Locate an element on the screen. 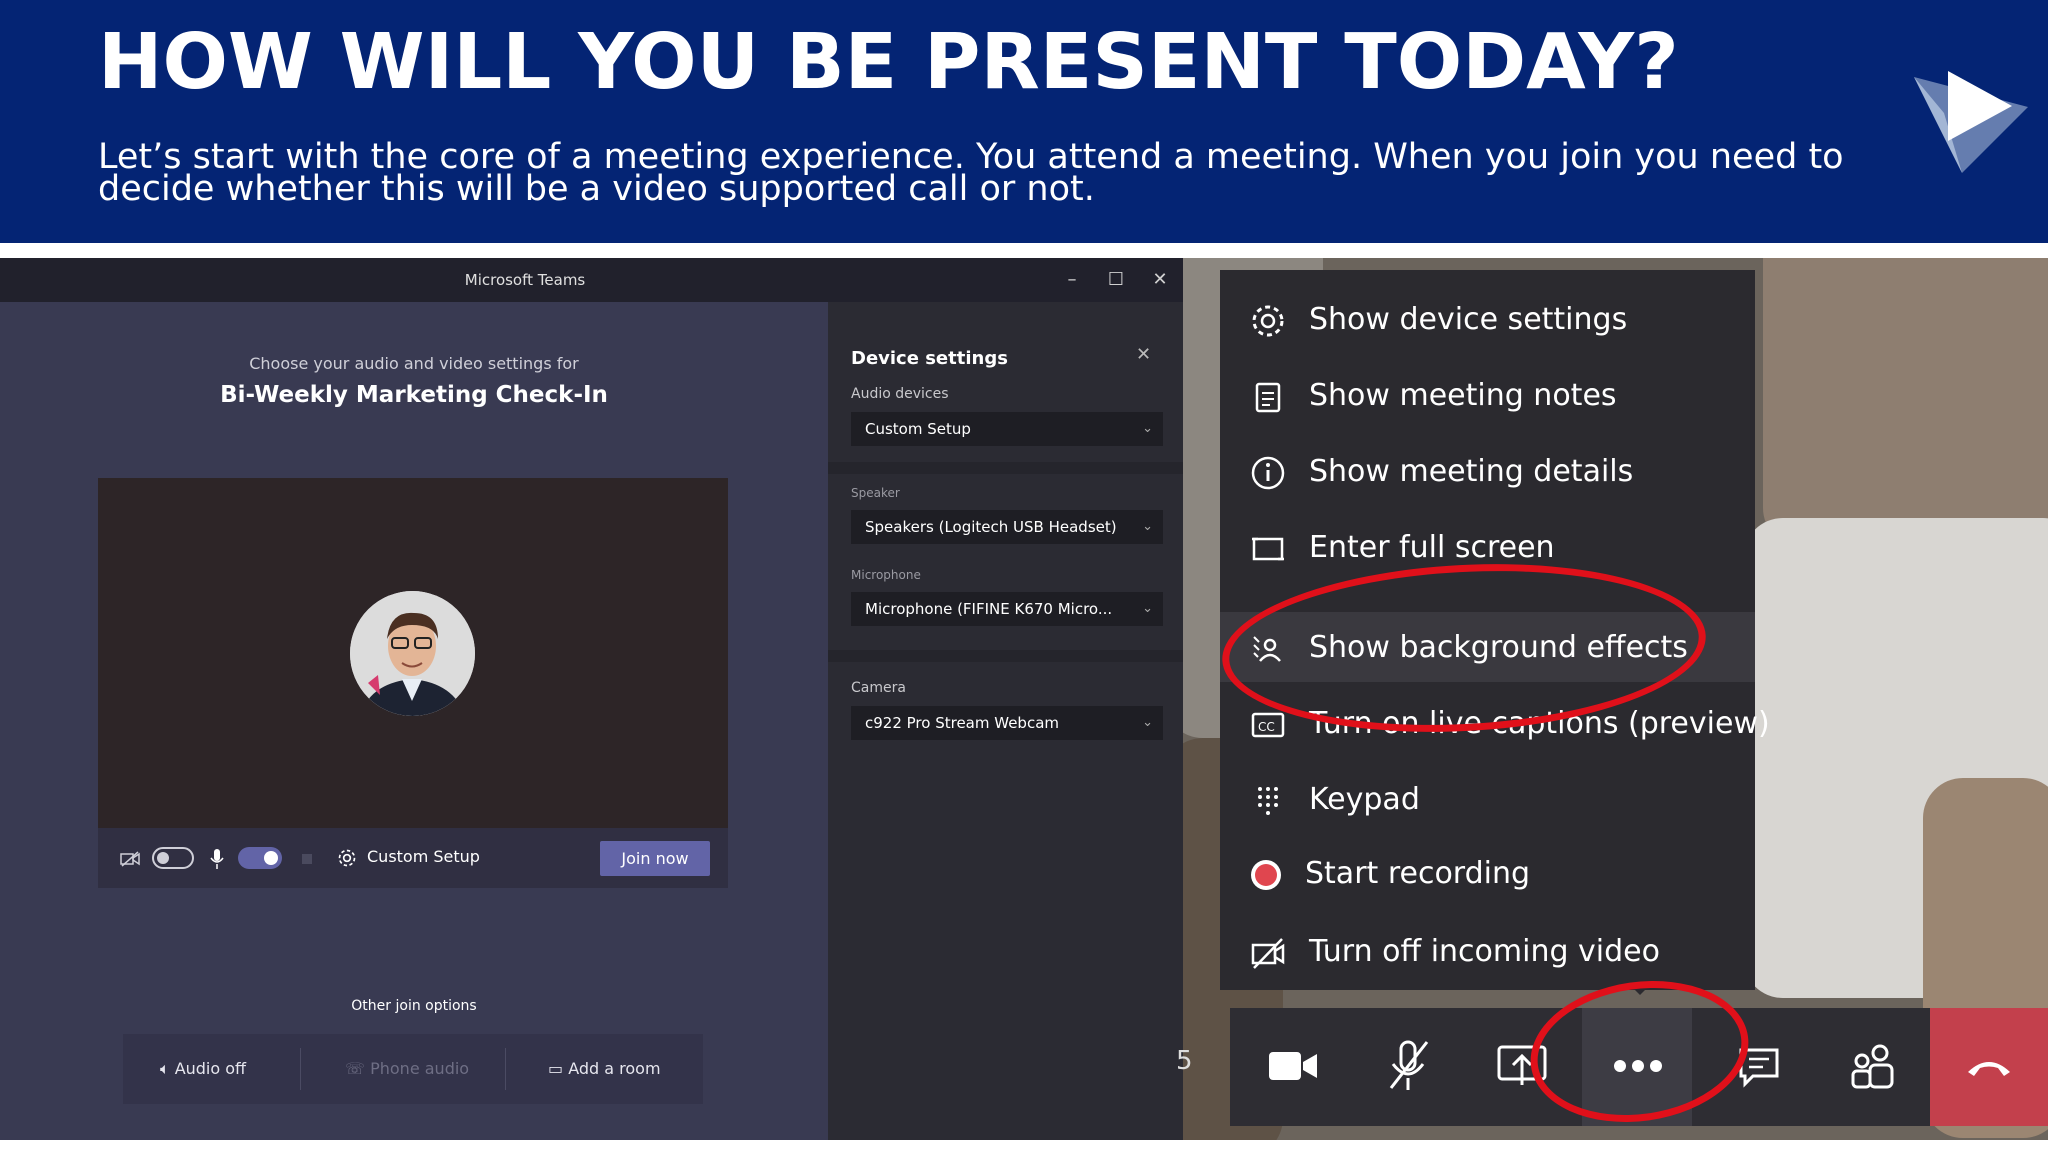 The width and height of the screenshot is (2048, 1152). hang-up-button is located at coordinates (1989, 1067).